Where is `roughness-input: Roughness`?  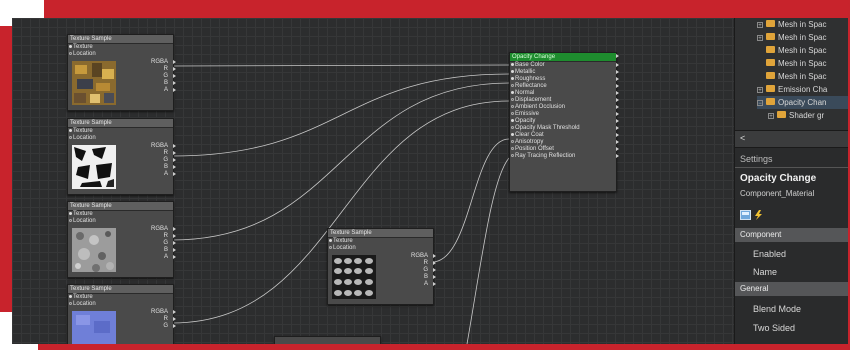
roughness-input: Roughness is located at coordinates (564, 79).